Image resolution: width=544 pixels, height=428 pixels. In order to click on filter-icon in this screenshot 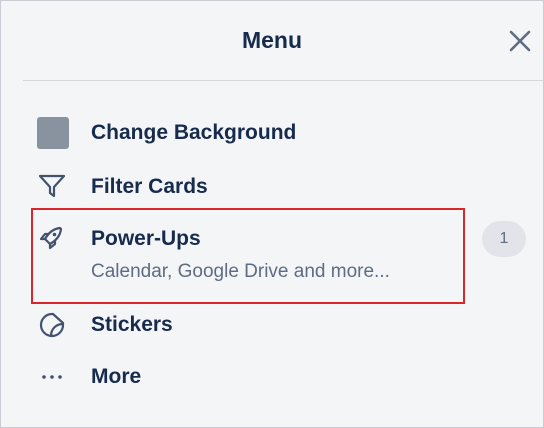, I will do `click(52, 188)`.